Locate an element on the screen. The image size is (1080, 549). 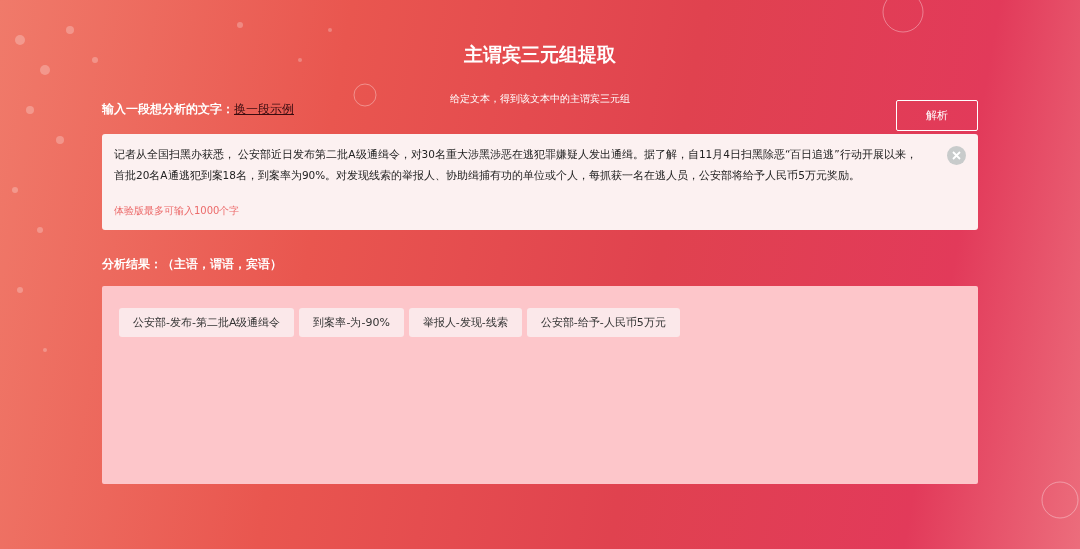
triple-tag: 到案率-为-90% is located at coordinates (351, 322).